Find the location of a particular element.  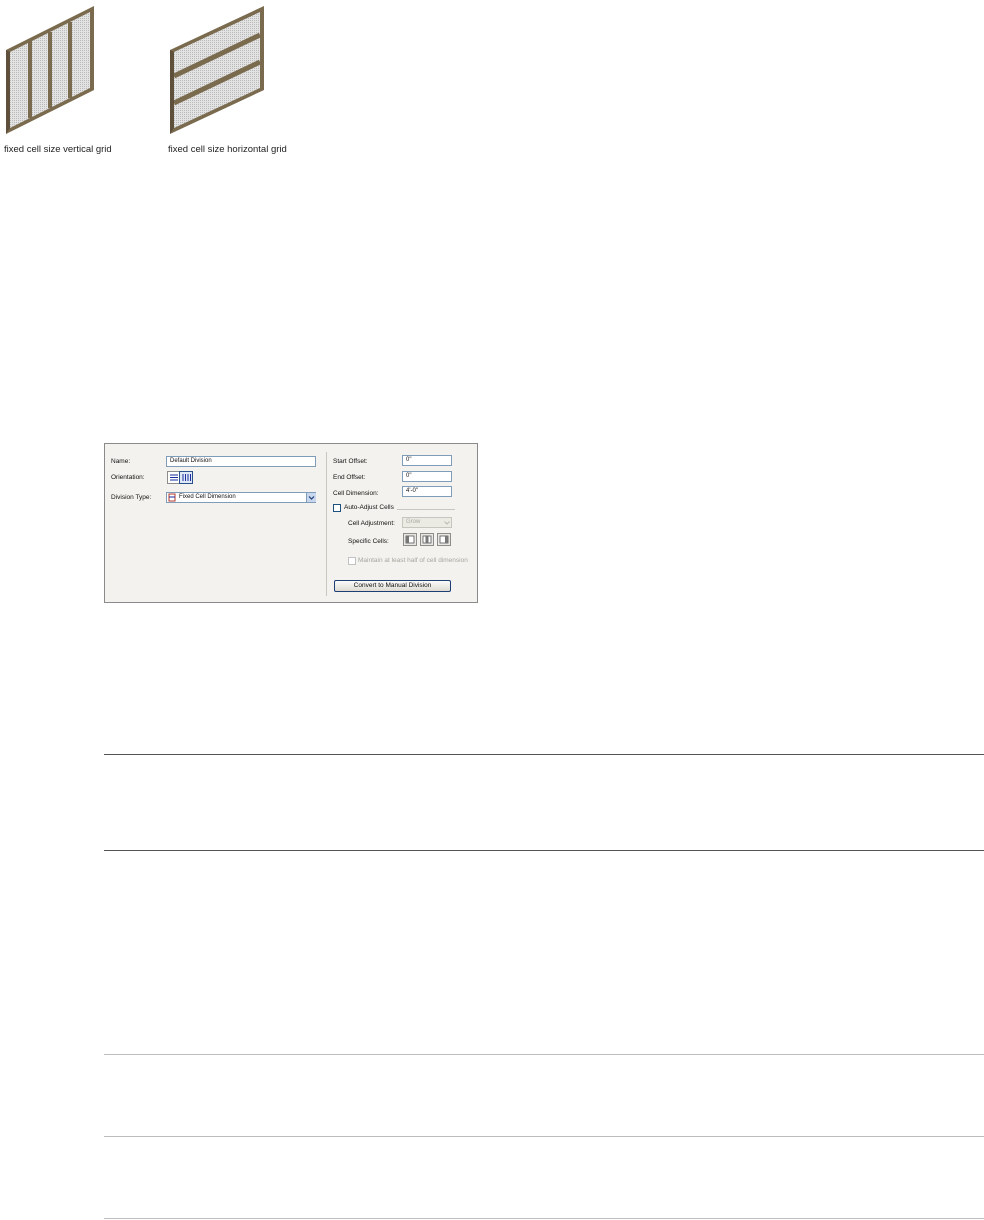

maintain-half-checkbox is located at coordinates (352, 561).